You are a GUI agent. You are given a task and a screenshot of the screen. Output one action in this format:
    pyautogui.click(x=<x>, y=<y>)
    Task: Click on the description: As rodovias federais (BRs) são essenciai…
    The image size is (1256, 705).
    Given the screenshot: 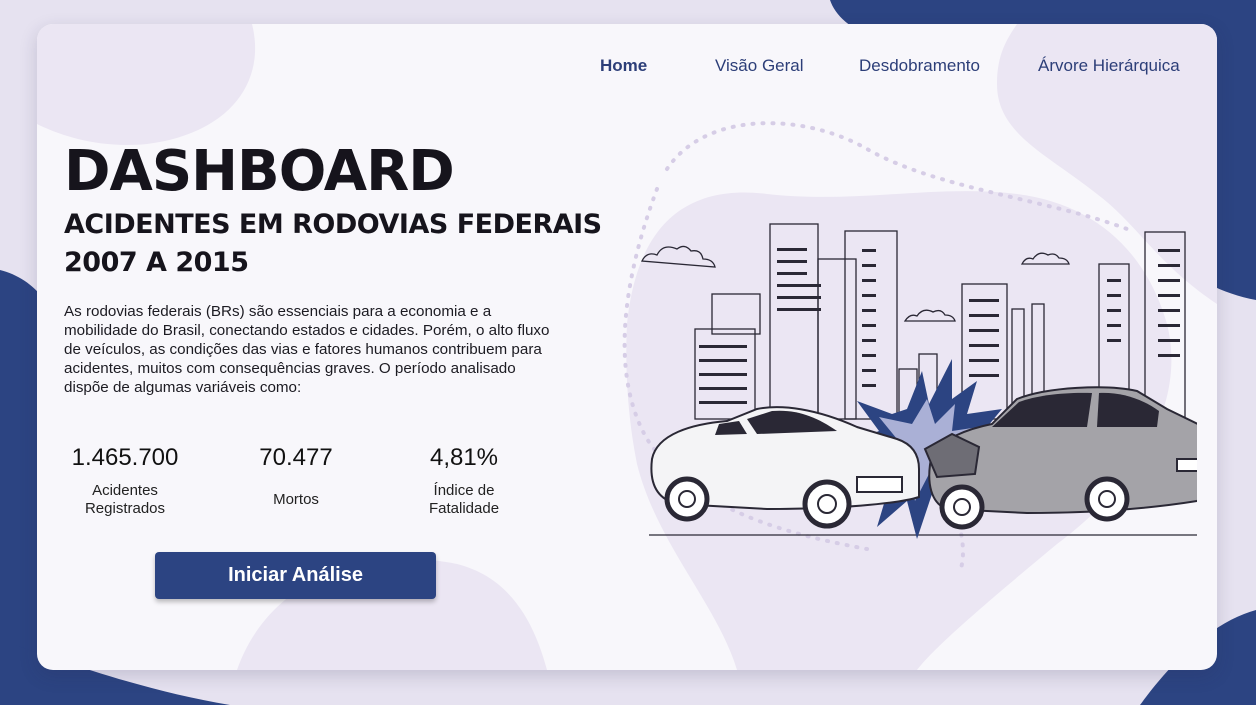 What is the action you would take?
    pyautogui.click(x=307, y=349)
    